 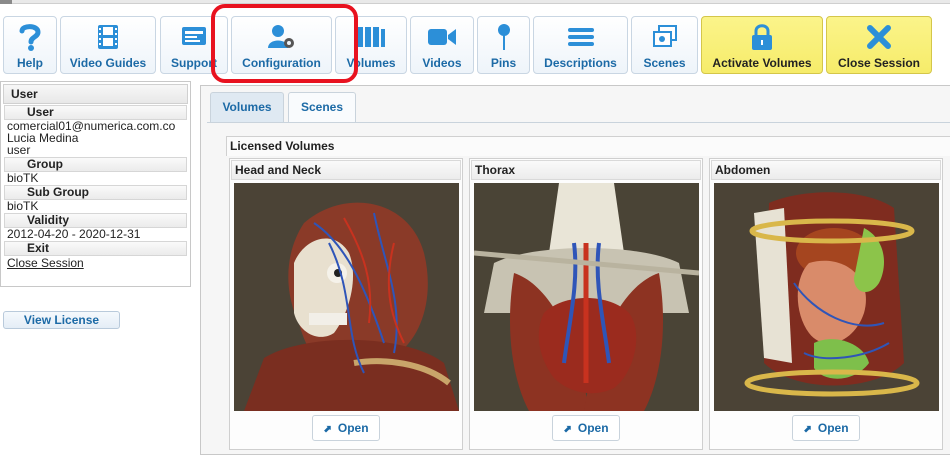 I want to click on support-button: Support, so click(x=194, y=45).